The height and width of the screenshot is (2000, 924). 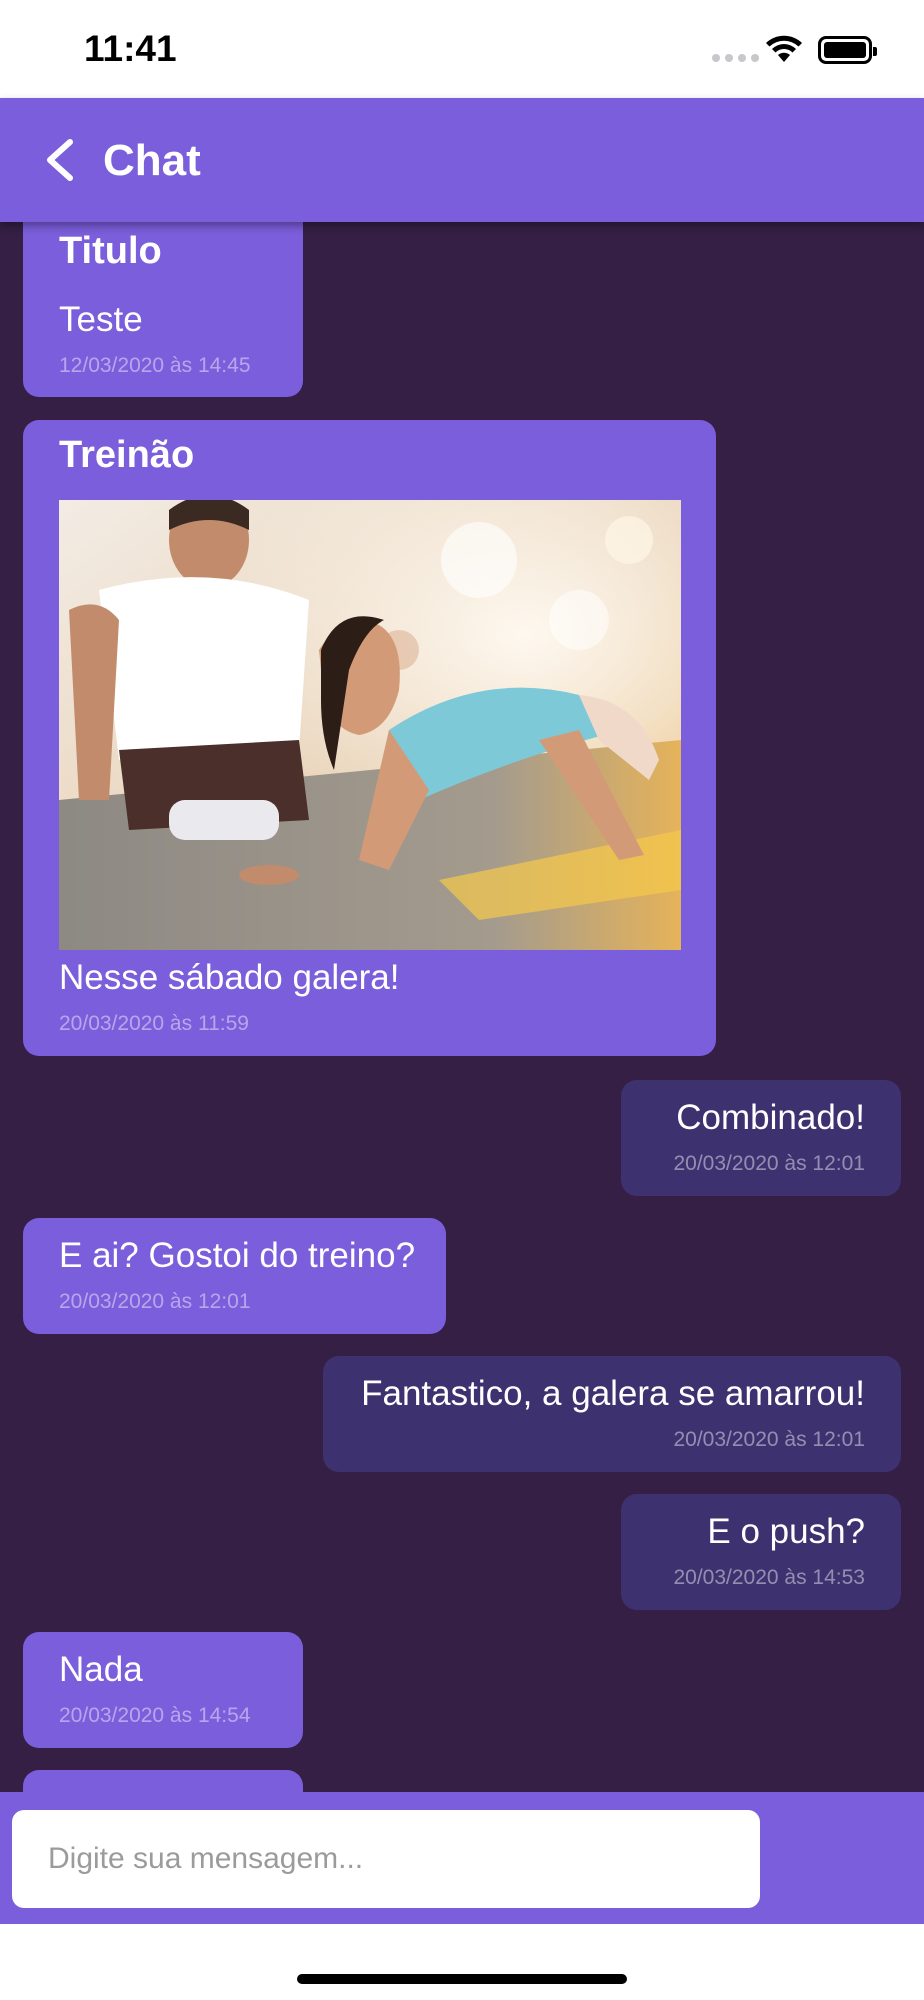 What do you see at coordinates (462, 49) in the screenshot?
I see `status-bar: 11:41` at bounding box center [462, 49].